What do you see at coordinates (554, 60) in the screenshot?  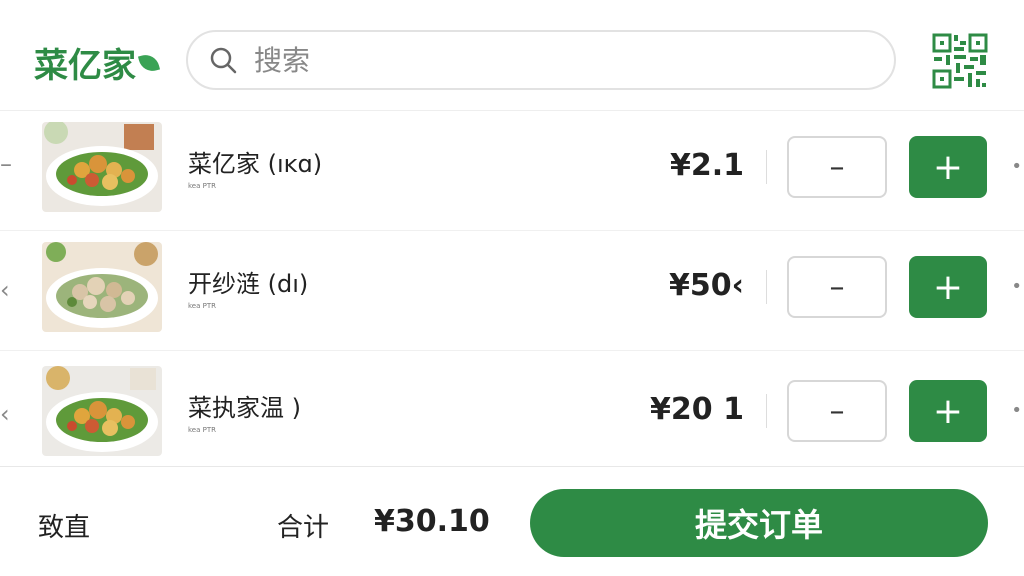 I see `search-input` at bounding box center [554, 60].